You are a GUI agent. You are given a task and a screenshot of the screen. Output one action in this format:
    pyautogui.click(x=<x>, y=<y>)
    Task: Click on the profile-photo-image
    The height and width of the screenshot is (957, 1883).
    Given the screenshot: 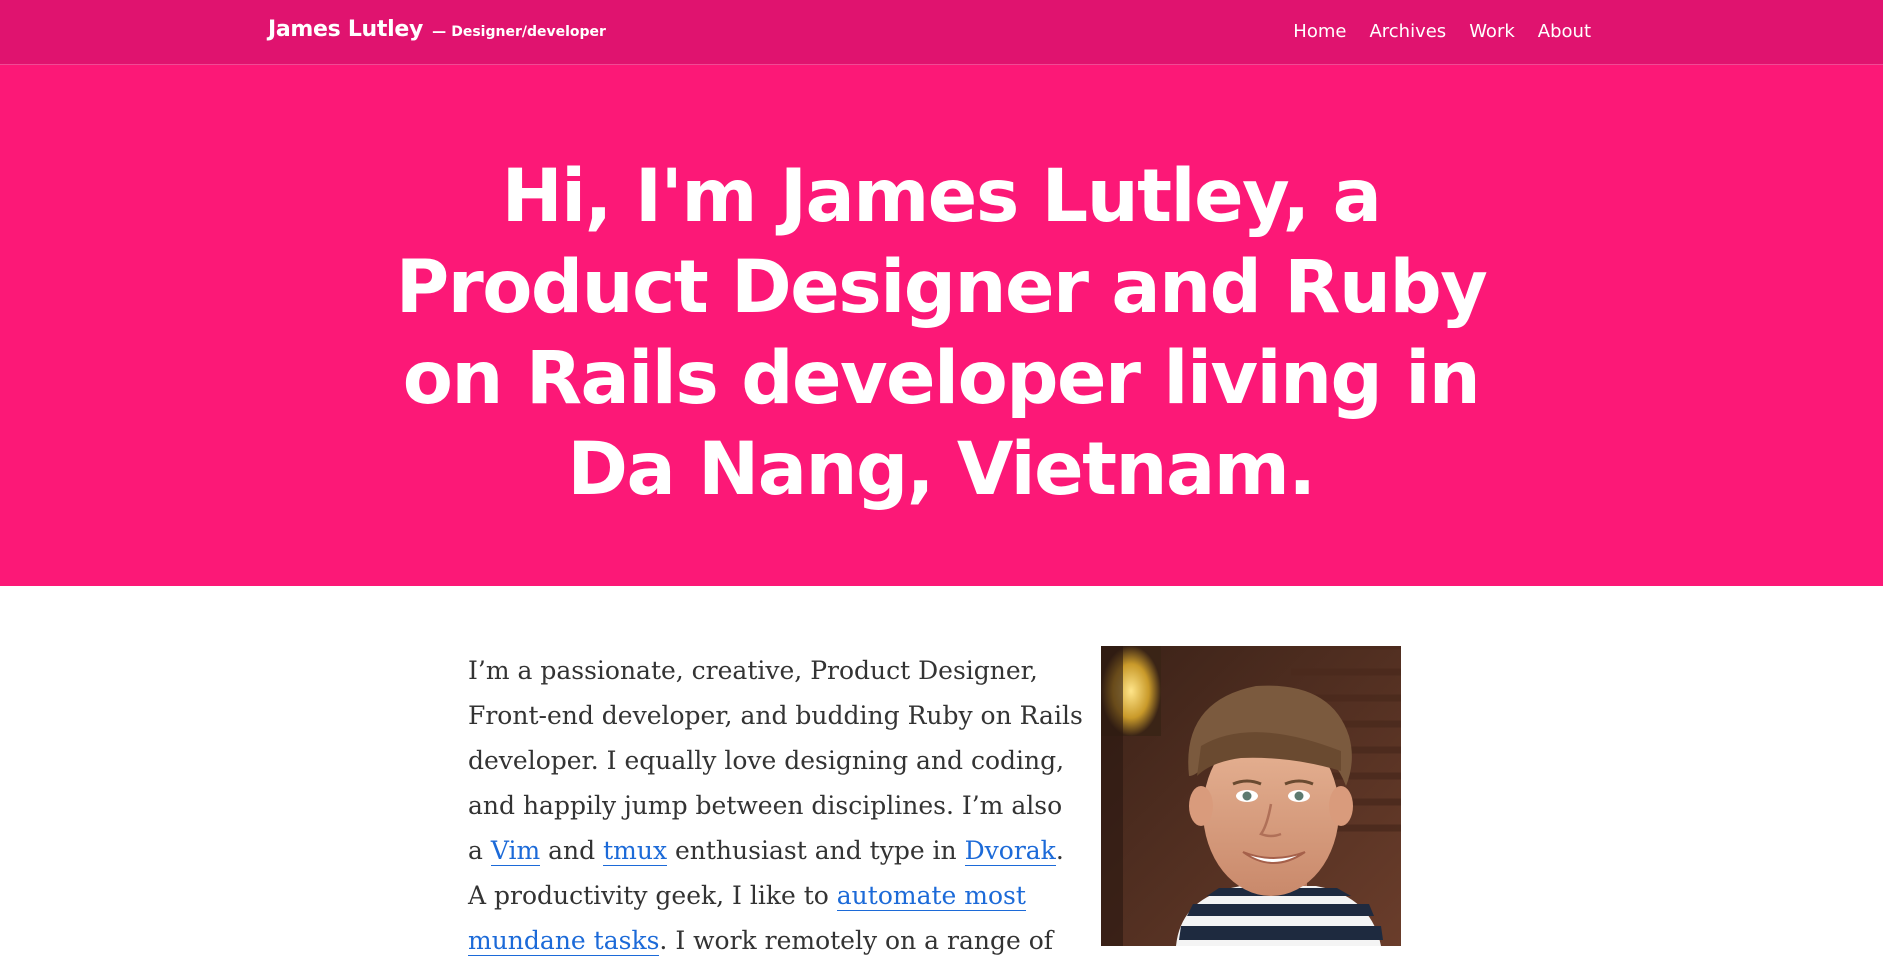 What is the action you would take?
    pyautogui.click(x=1251, y=796)
    